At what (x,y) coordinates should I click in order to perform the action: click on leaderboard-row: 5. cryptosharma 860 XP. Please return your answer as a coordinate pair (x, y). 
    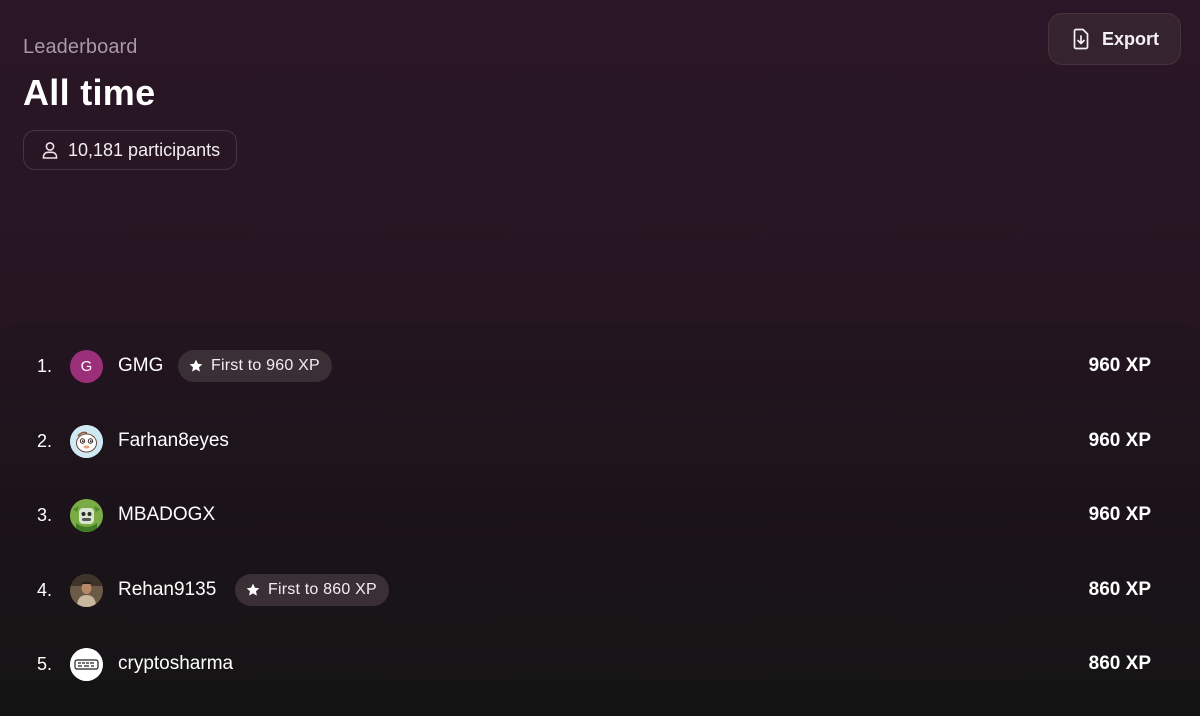
    Looking at the image, I should click on (600, 664).